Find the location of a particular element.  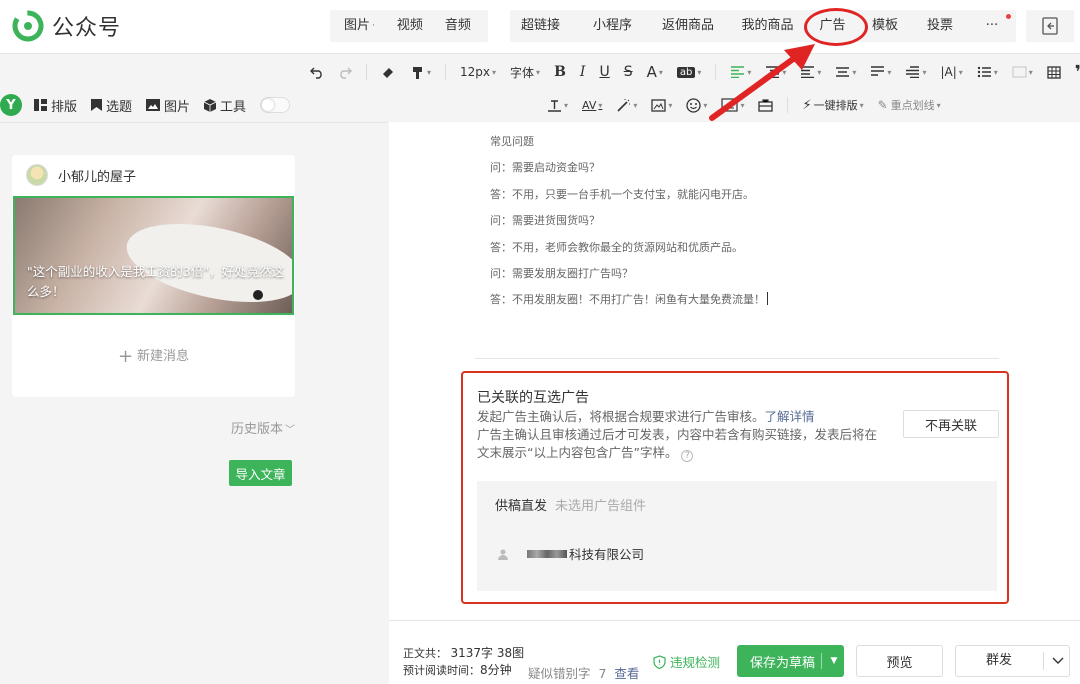

annotation-arrow-icon is located at coordinates (762, 82).